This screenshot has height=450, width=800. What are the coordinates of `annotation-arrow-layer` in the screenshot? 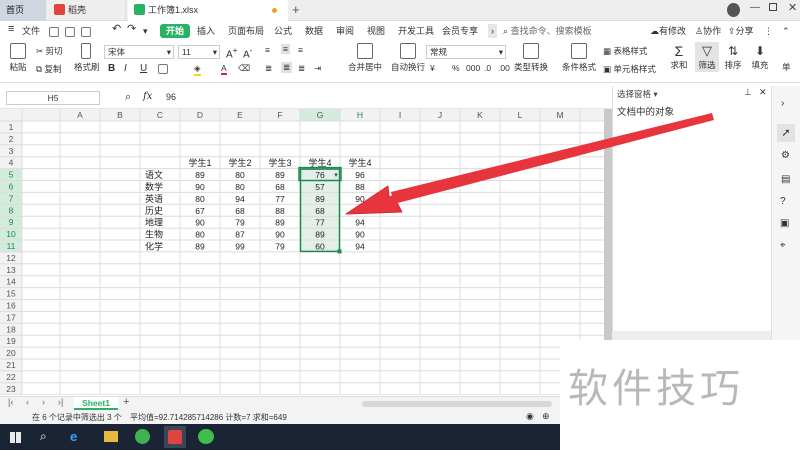 It's located at (529, 164).